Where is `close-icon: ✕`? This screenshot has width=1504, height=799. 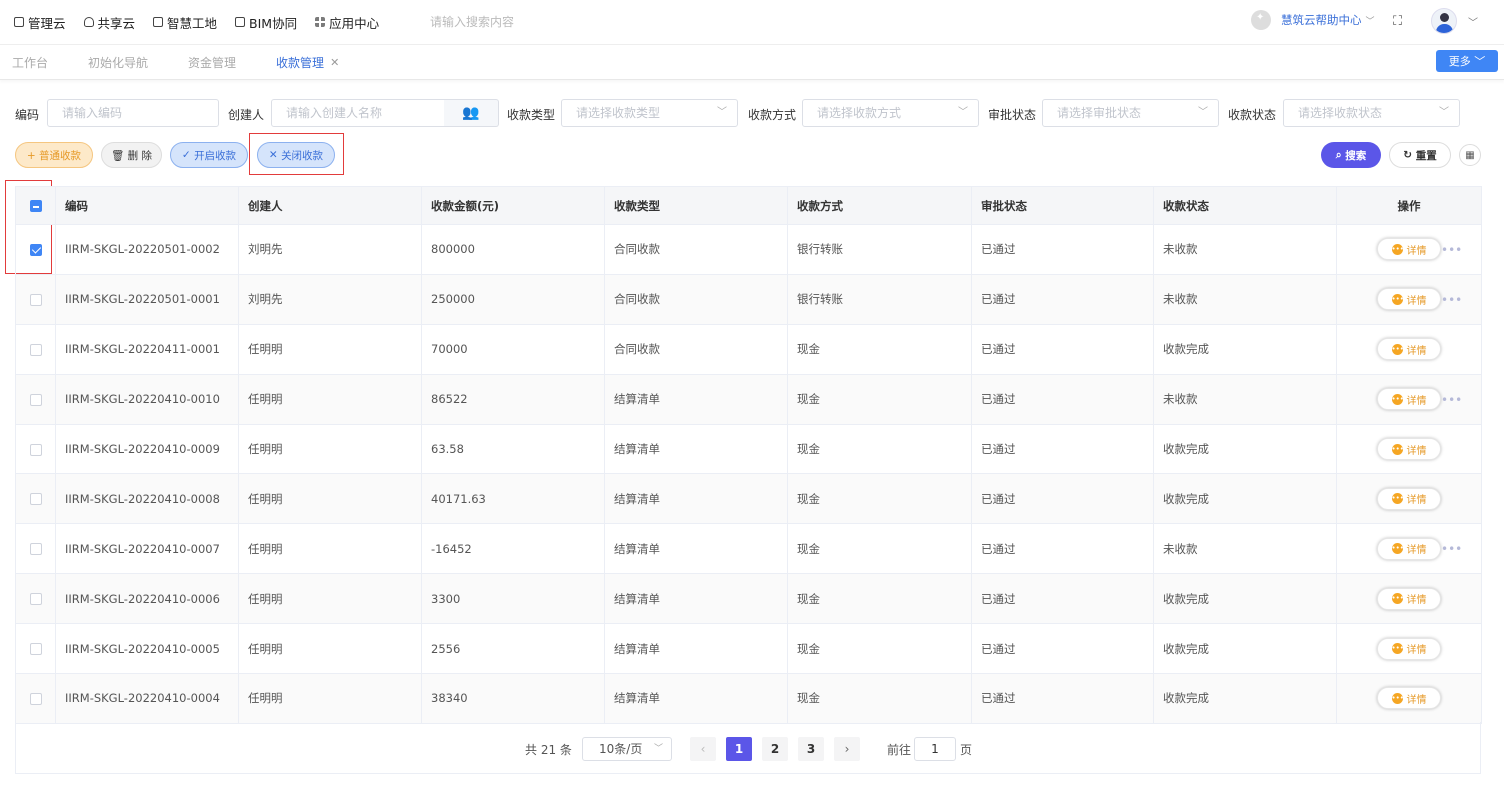 close-icon: ✕ is located at coordinates (334, 62).